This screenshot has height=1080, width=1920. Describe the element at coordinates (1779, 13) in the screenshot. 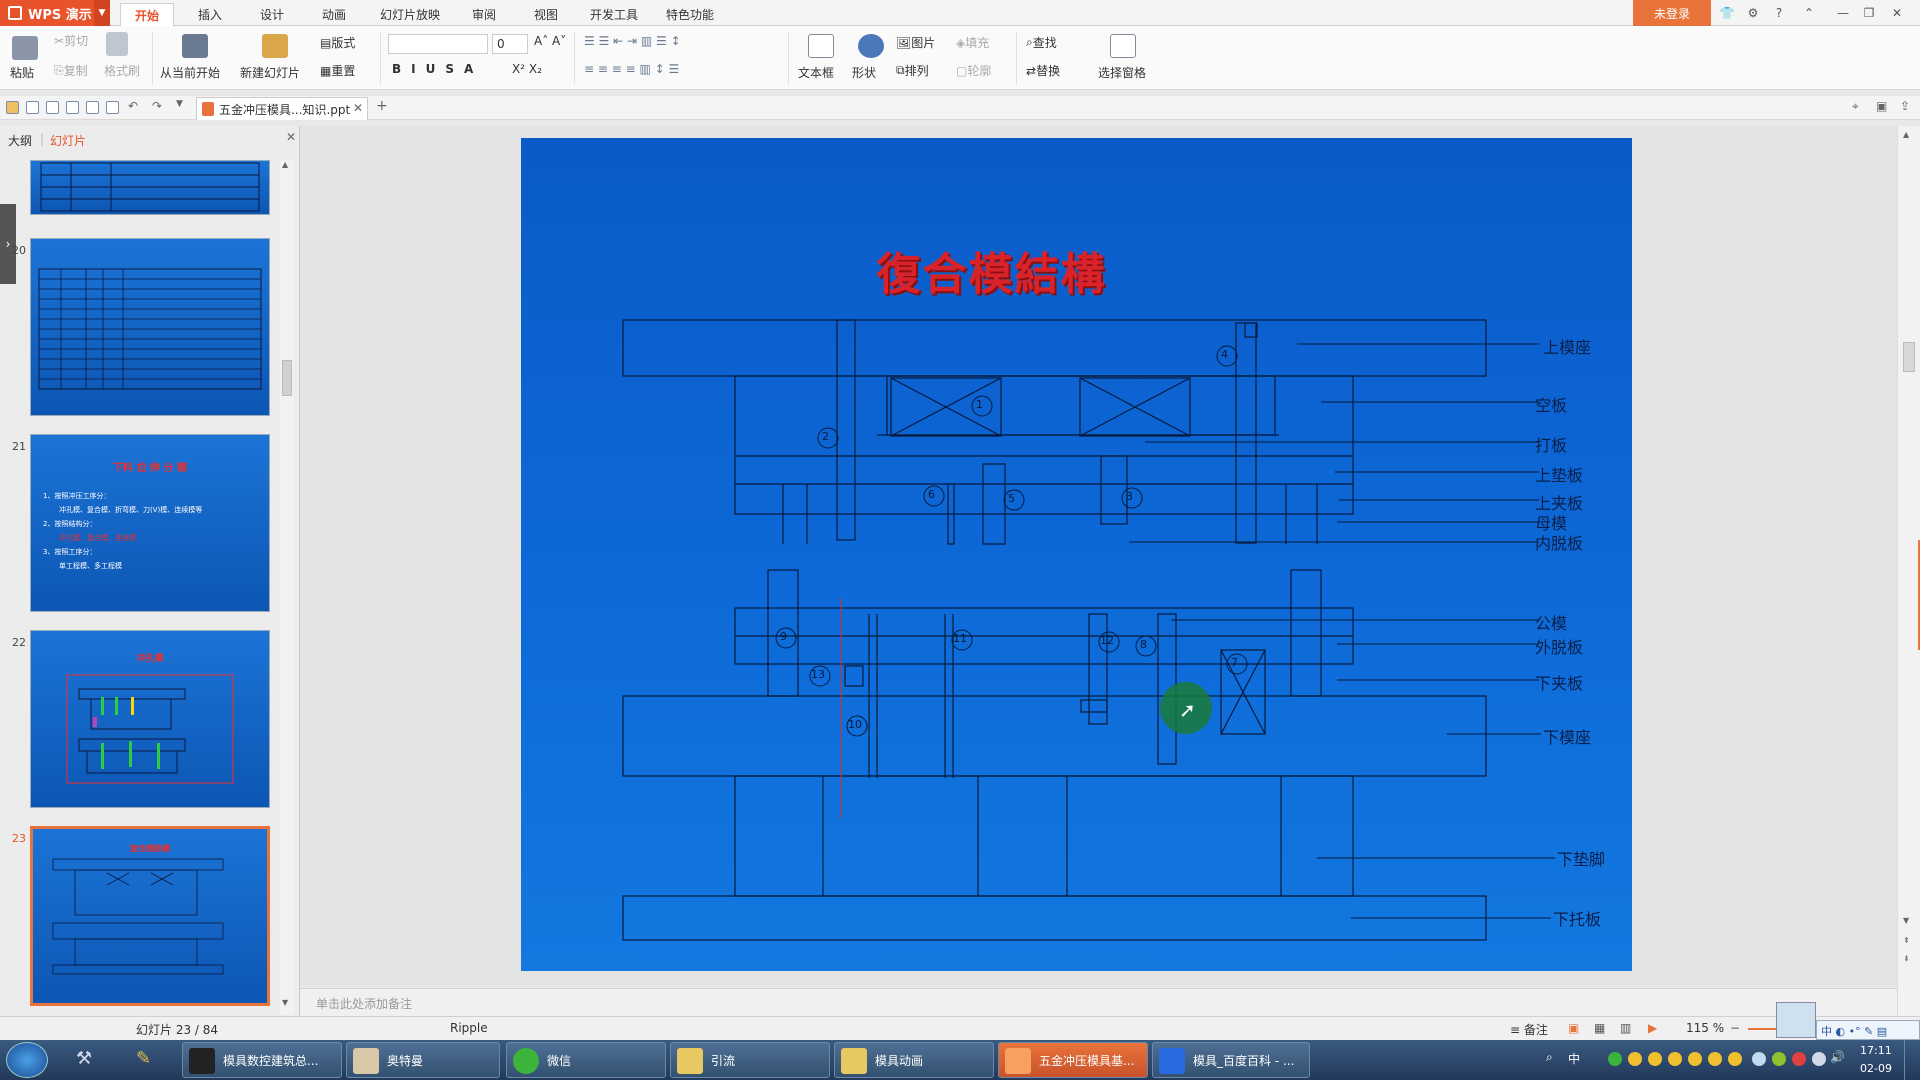

I see `help-icon: ?` at that location.